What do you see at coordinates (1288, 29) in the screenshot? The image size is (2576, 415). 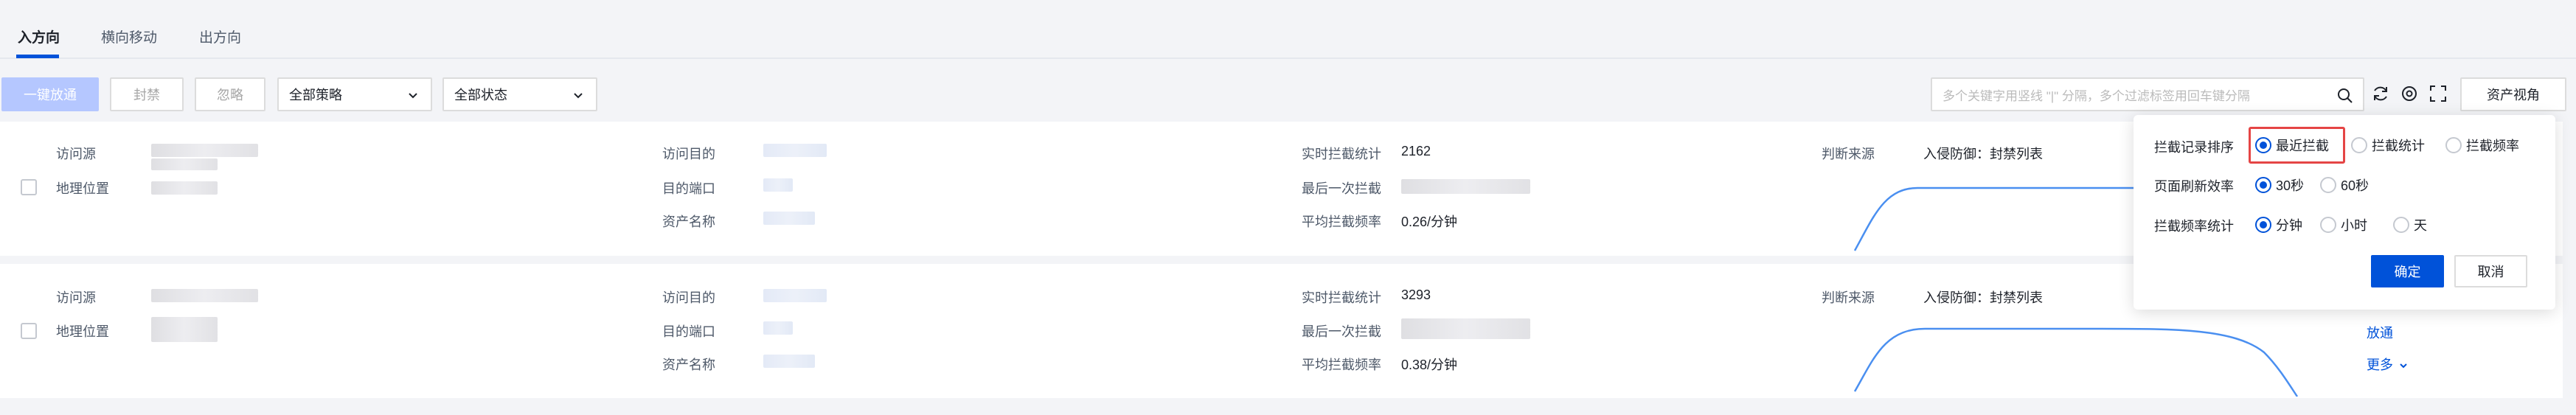 I see `direction-tabs: 入方向 横向移动 出方向` at bounding box center [1288, 29].